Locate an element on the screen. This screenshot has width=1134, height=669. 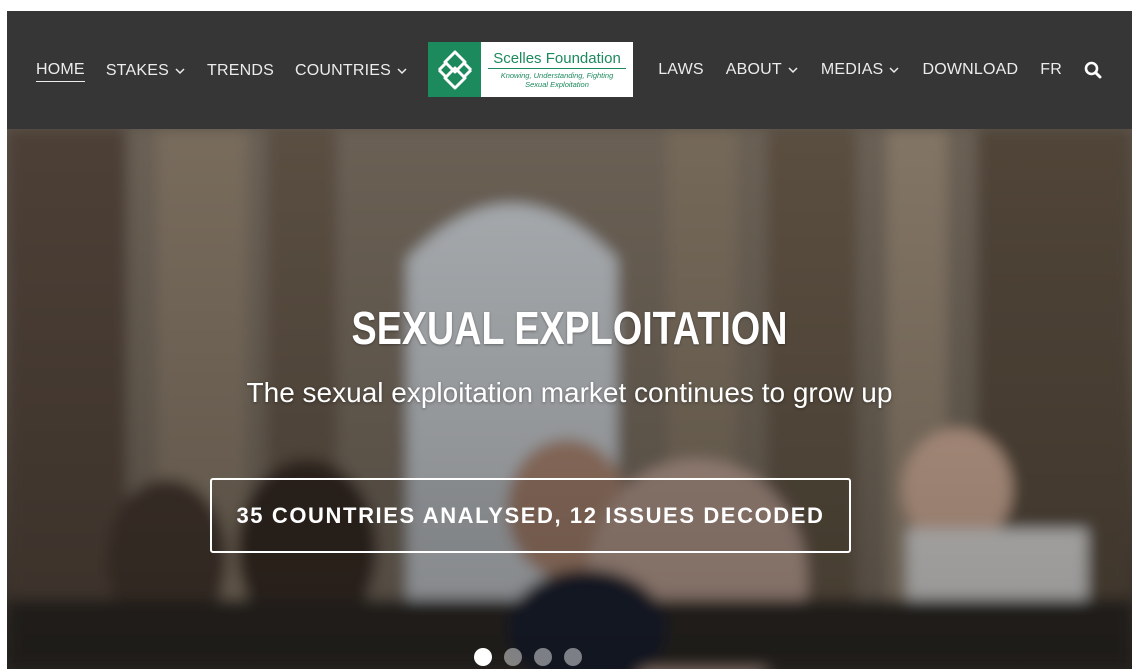
nav-item-home: HOME is located at coordinates (60, 71).